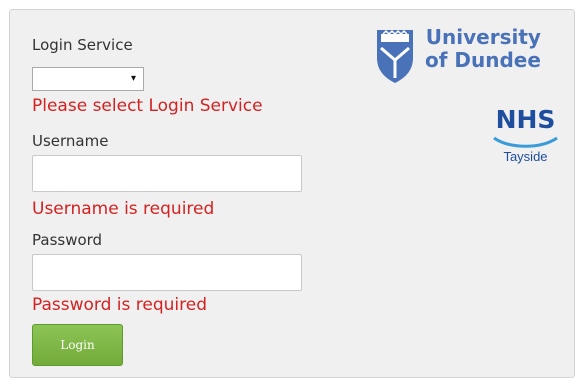  What do you see at coordinates (88, 79) in the screenshot?
I see `login-service-select: ▾` at bounding box center [88, 79].